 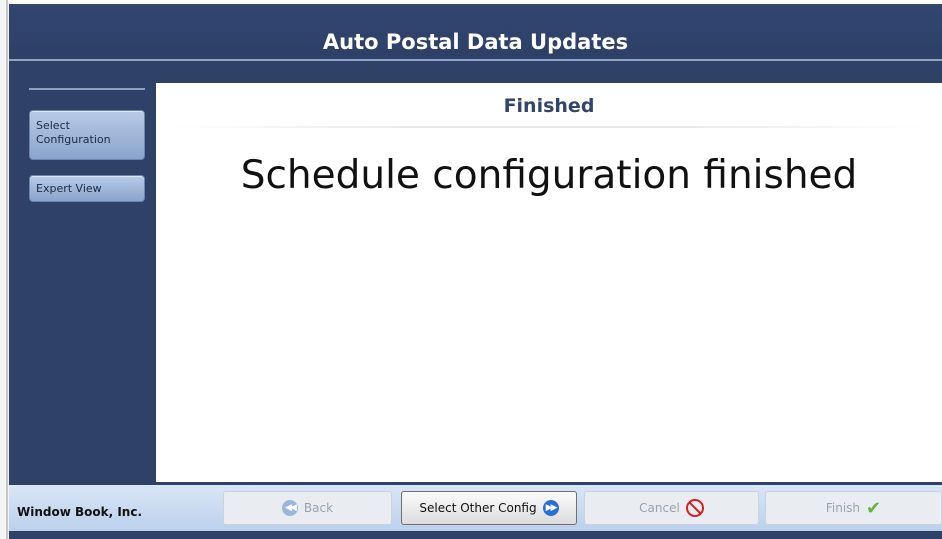 What do you see at coordinates (874, 508) in the screenshot?
I see `checkmark-icon: ✔` at bounding box center [874, 508].